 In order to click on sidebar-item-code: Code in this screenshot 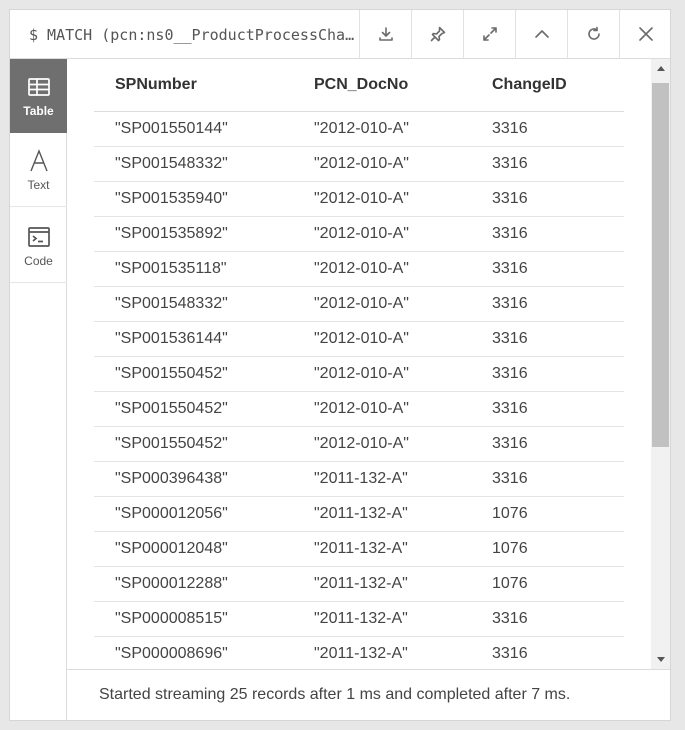, I will do `click(38, 246)`.